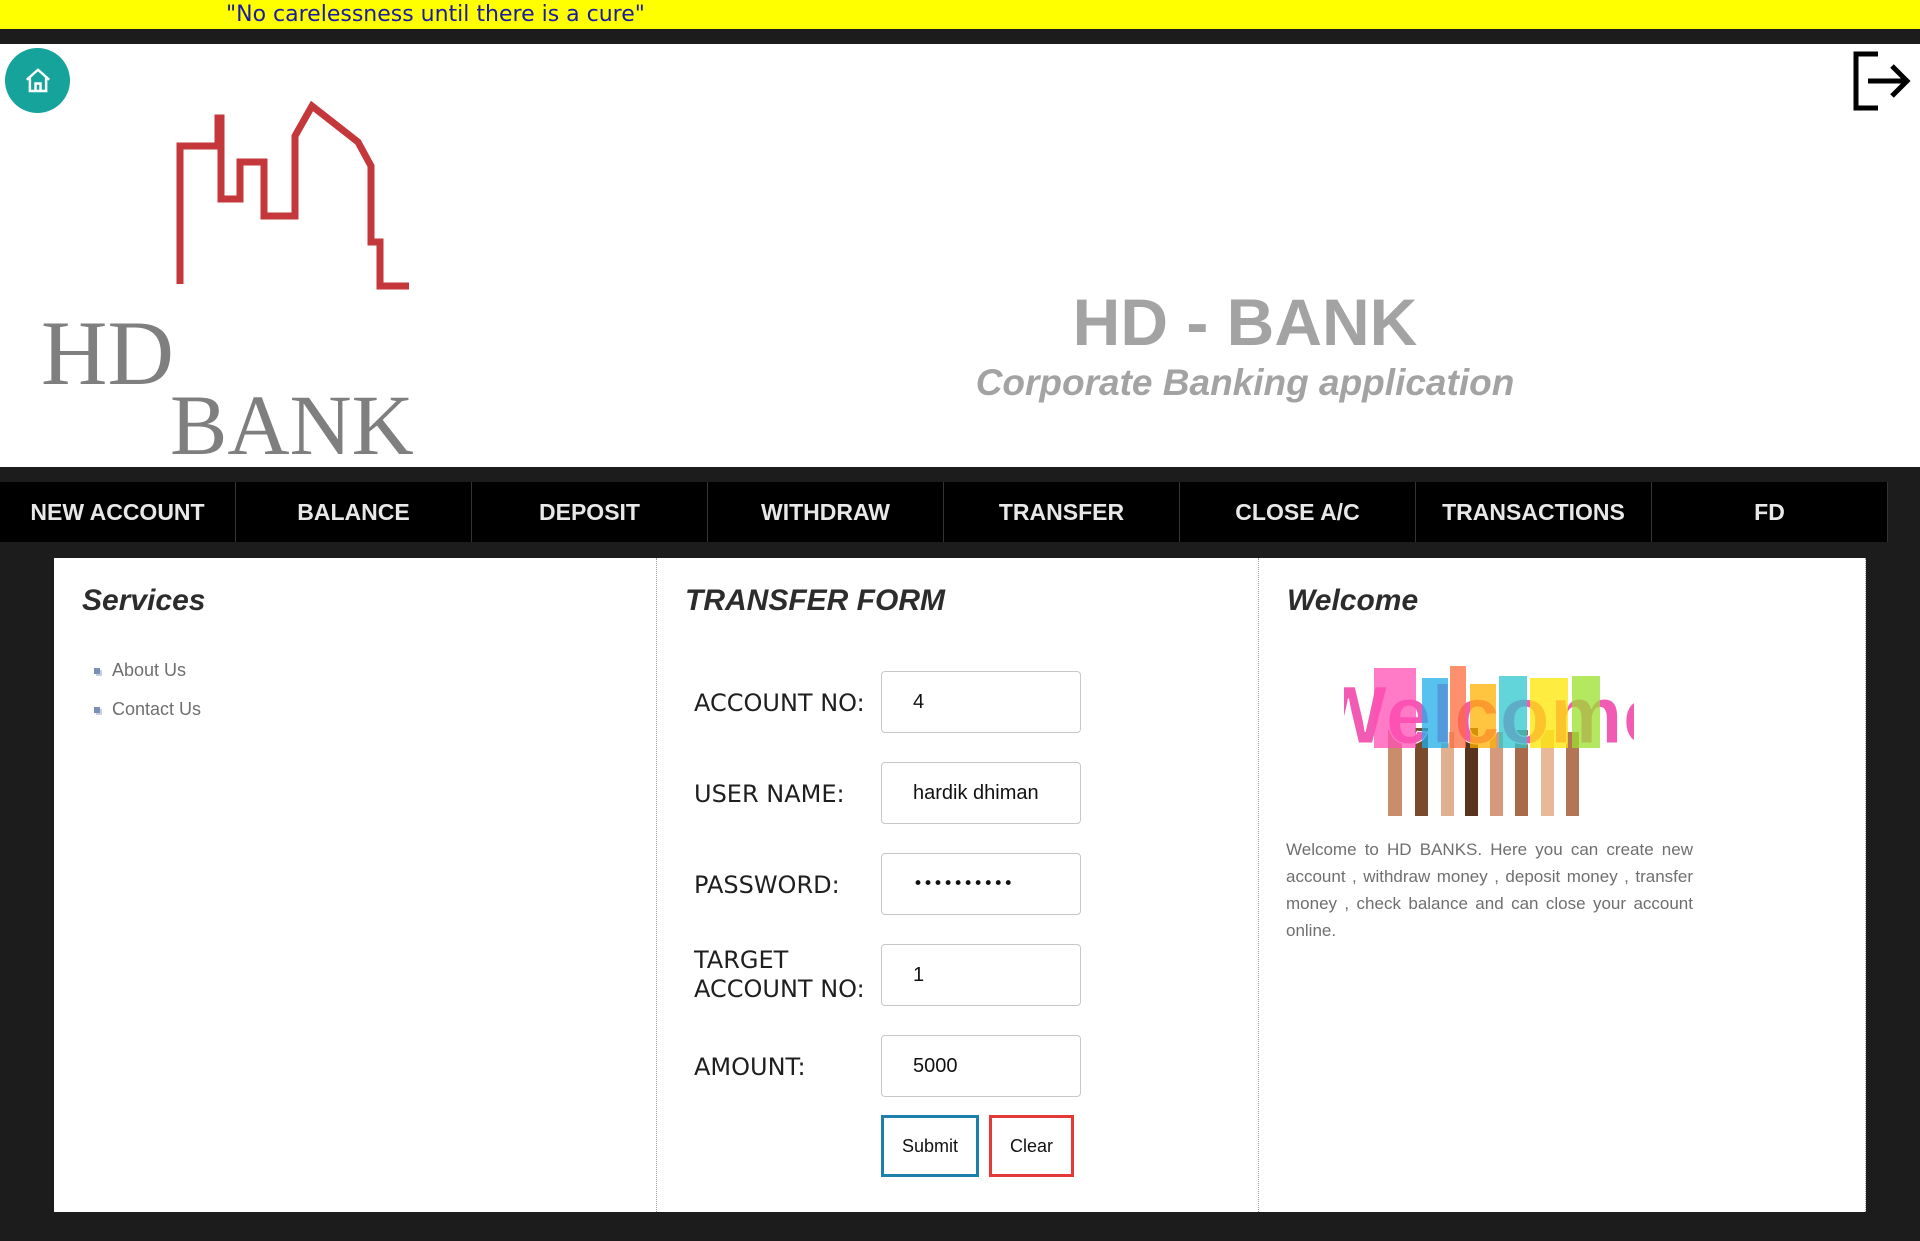  What do you see at coordinates (815, 600) in the screenshot?
I see `transfer-form-title: TRANSFER FORM` at bounding box center [815, 600].